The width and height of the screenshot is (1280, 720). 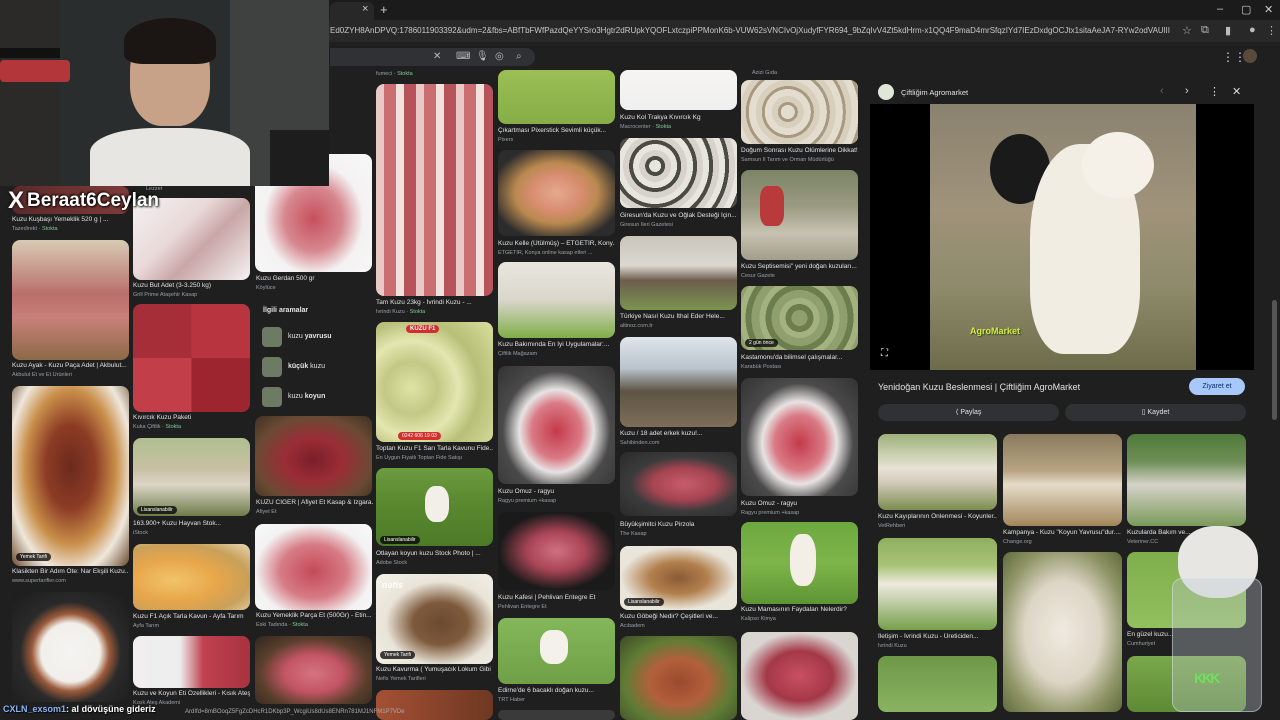 What do you see at coordinates (968, 412) in the screenshot?
I see `share-button: ⟨ Paylaş` at bounding box center [968, 412].